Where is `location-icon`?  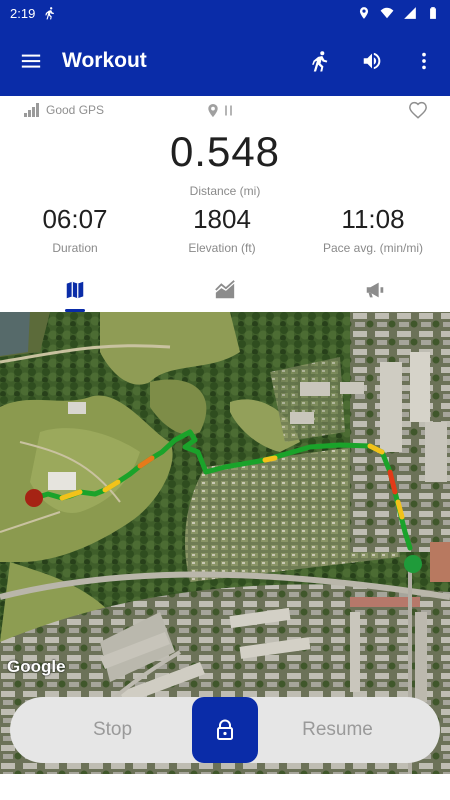
location-icon is located at coordinates (364, 13).